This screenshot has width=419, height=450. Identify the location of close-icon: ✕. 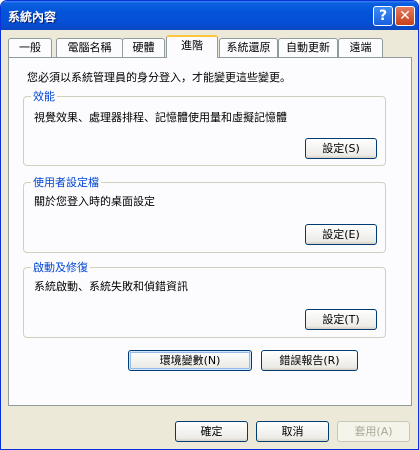
(405, 16).